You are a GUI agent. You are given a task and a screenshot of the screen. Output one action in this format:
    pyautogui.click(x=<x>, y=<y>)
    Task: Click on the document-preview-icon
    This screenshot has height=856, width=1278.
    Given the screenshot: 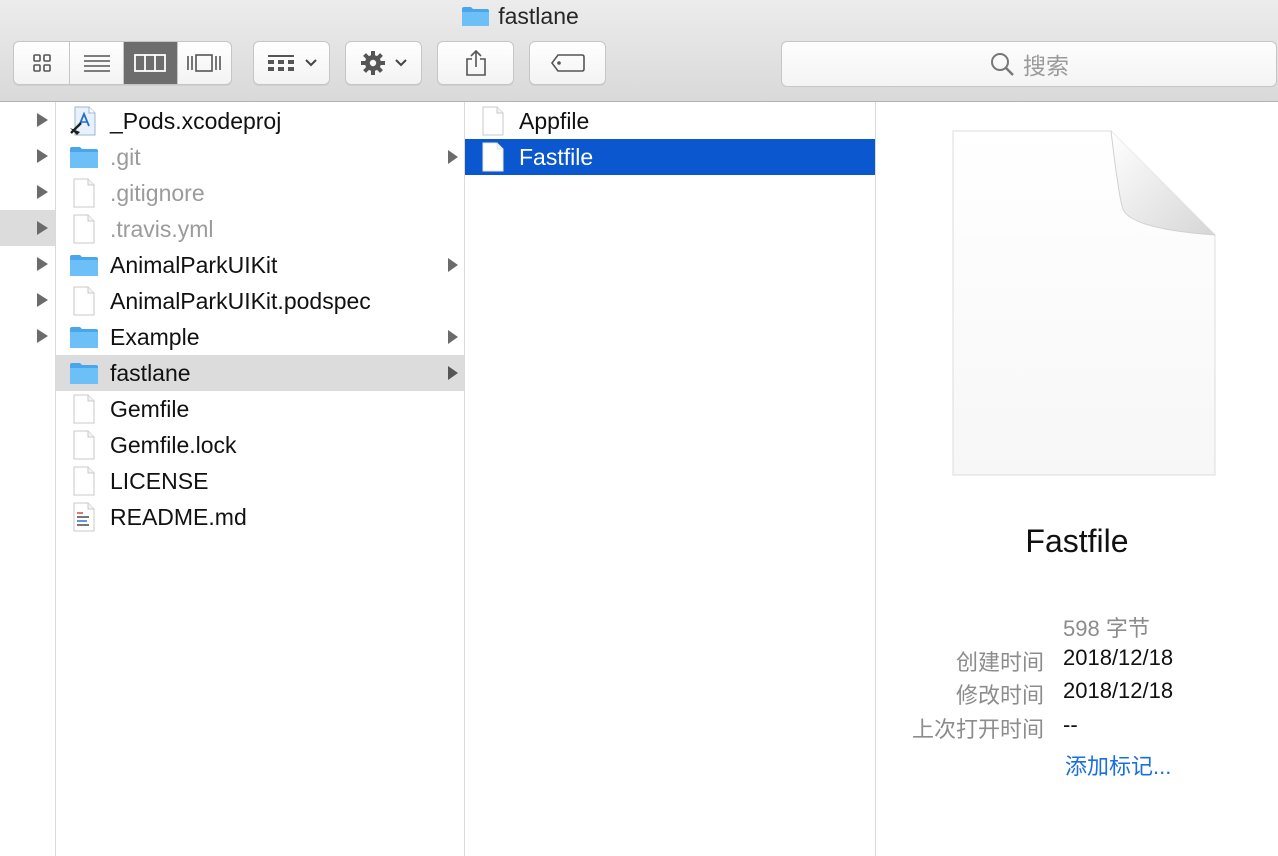 What is the action you would take?
    pyautogui.click(x=1084, y=303)
    